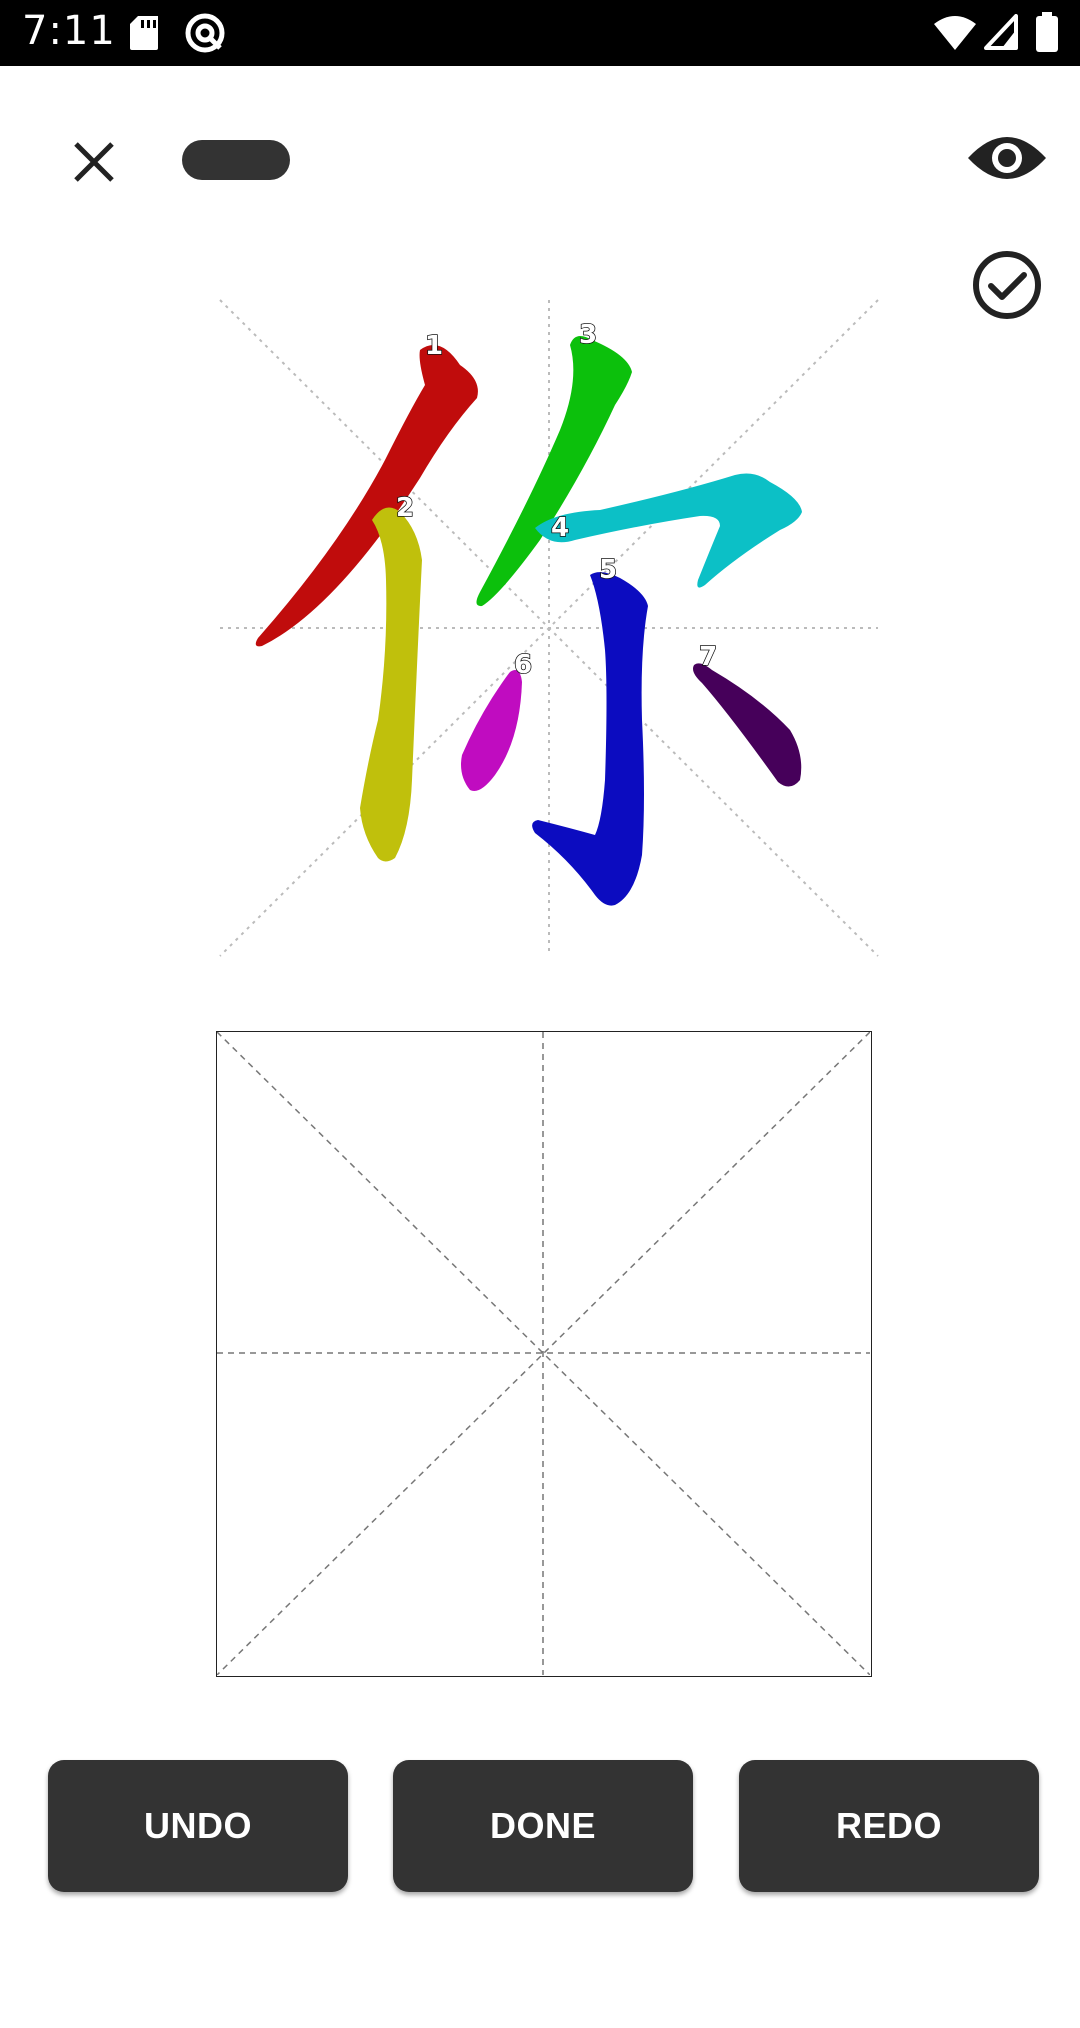 This screenshot has width=1080, height=2028. I want to click on redo-button: REDO, so click(889, 1826).